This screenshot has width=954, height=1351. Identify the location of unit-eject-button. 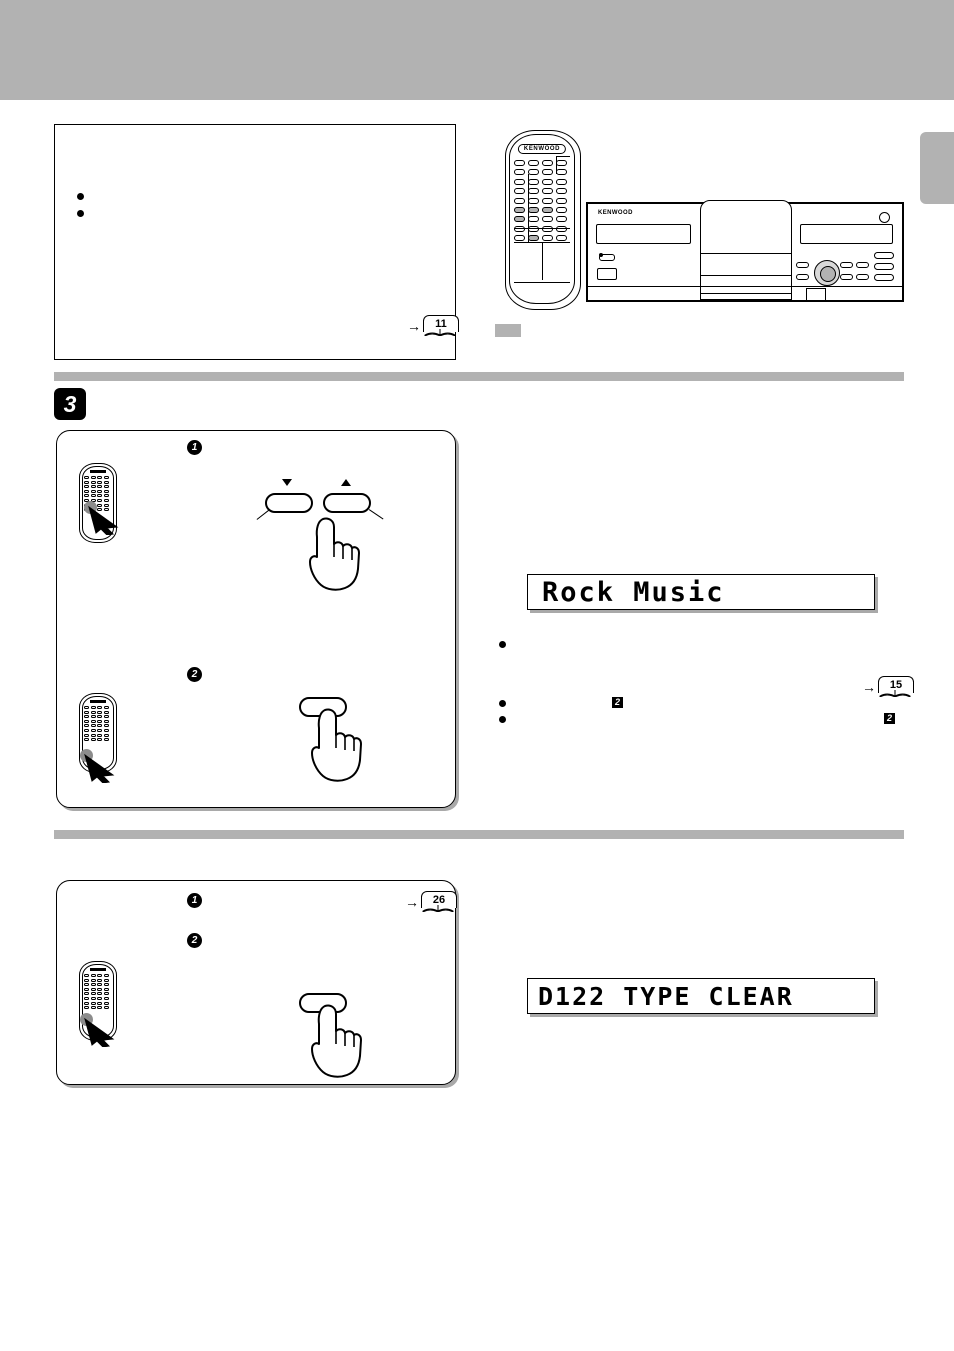
(607, 274).